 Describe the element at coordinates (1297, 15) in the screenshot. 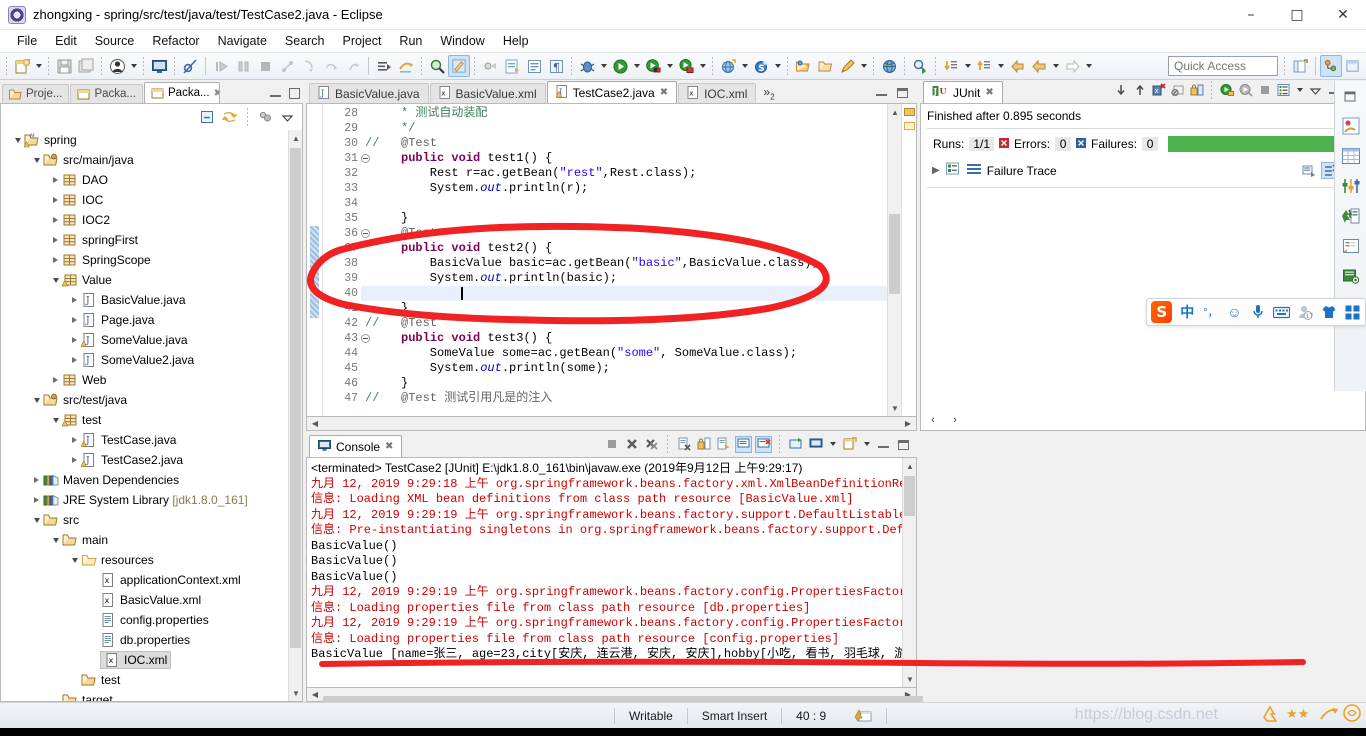

I see `maximize-button: □` at that location.